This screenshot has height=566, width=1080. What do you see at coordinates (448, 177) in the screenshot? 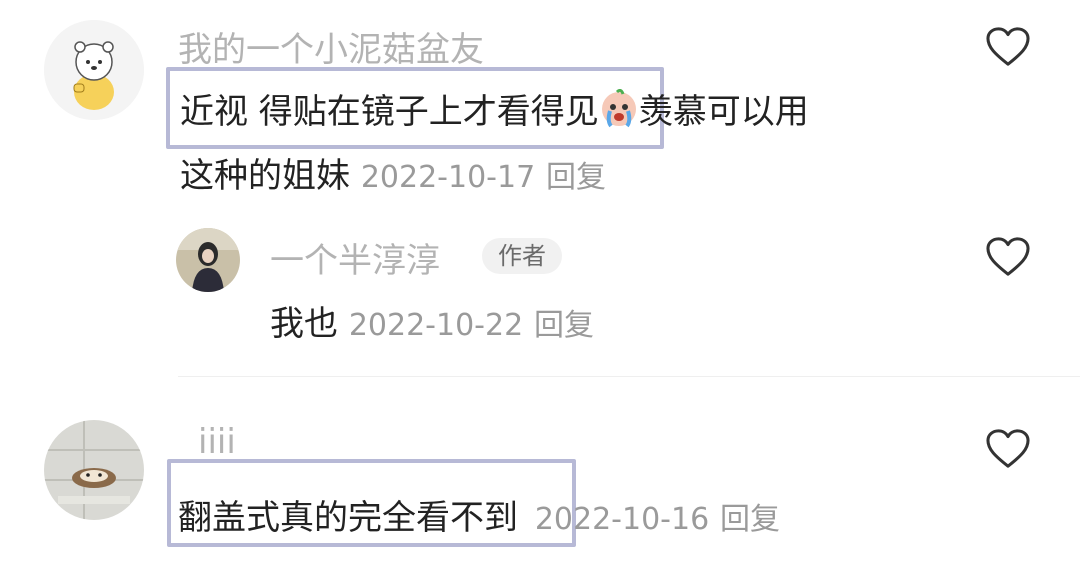
I see `comment-date: 2022-10-17` at bounding box center [448, 177].